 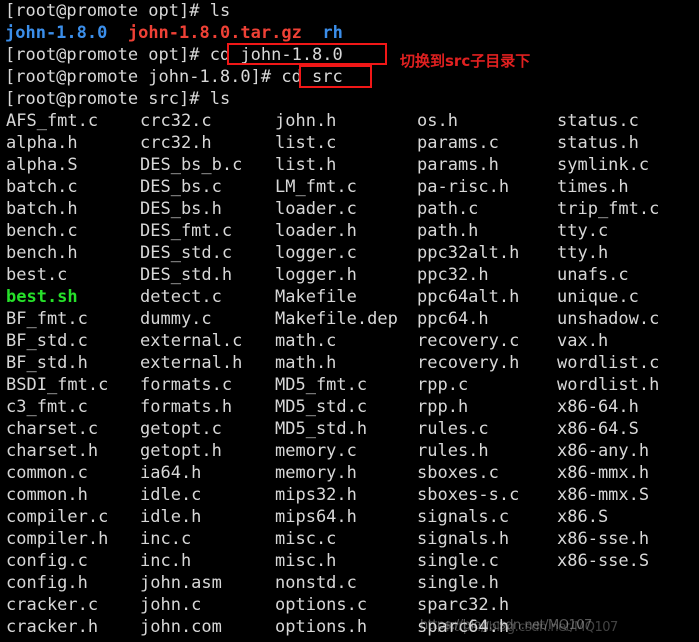 What do you see at coordinates (598, 407) in the screenshot?
I see `file-entry: x86-64.h` at bounding box center [598, 407].